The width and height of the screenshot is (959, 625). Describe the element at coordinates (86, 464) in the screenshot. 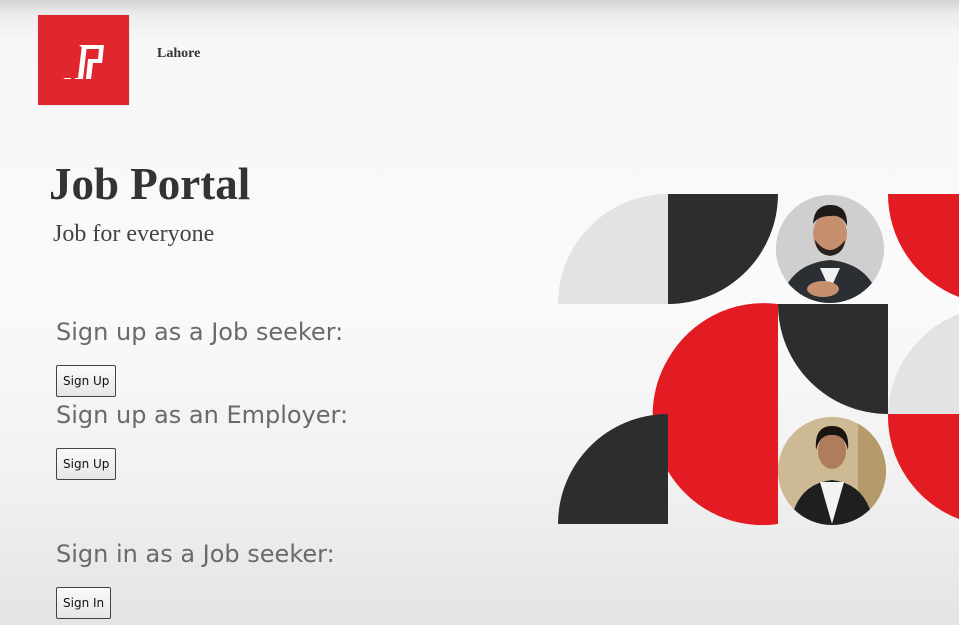

I see `employer-signup-button: Sign Up` at that location.